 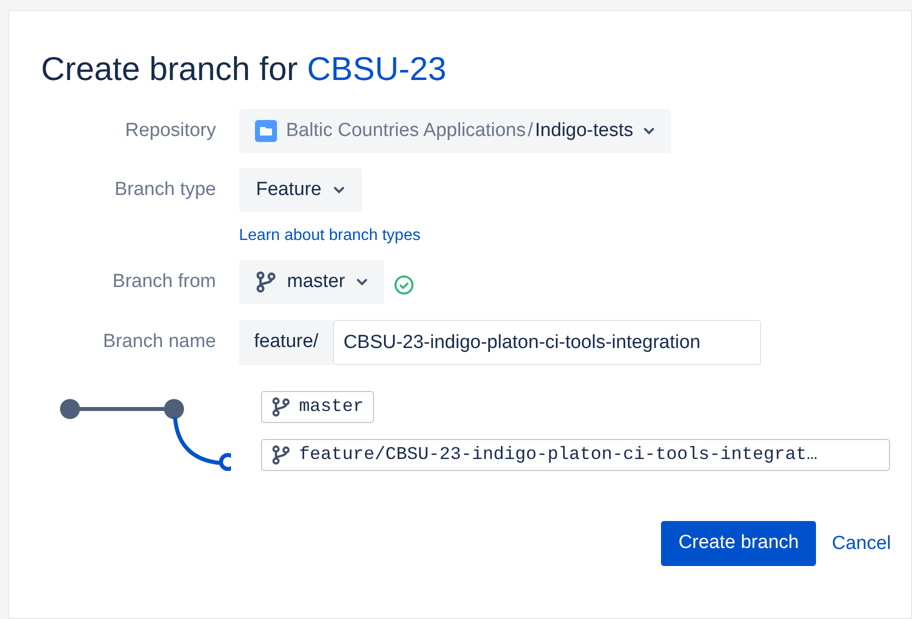 I want to click on field-label: Branch name, so click(x=159, y=342).